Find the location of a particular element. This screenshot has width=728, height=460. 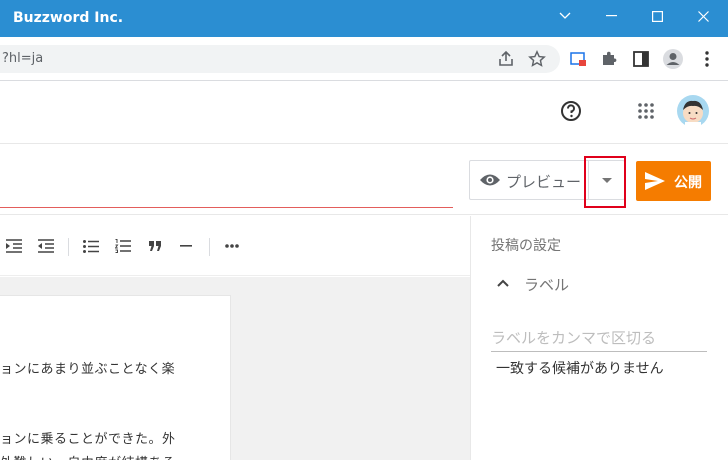

url-text: ?hl=ja is located at coordinates (23, 58).